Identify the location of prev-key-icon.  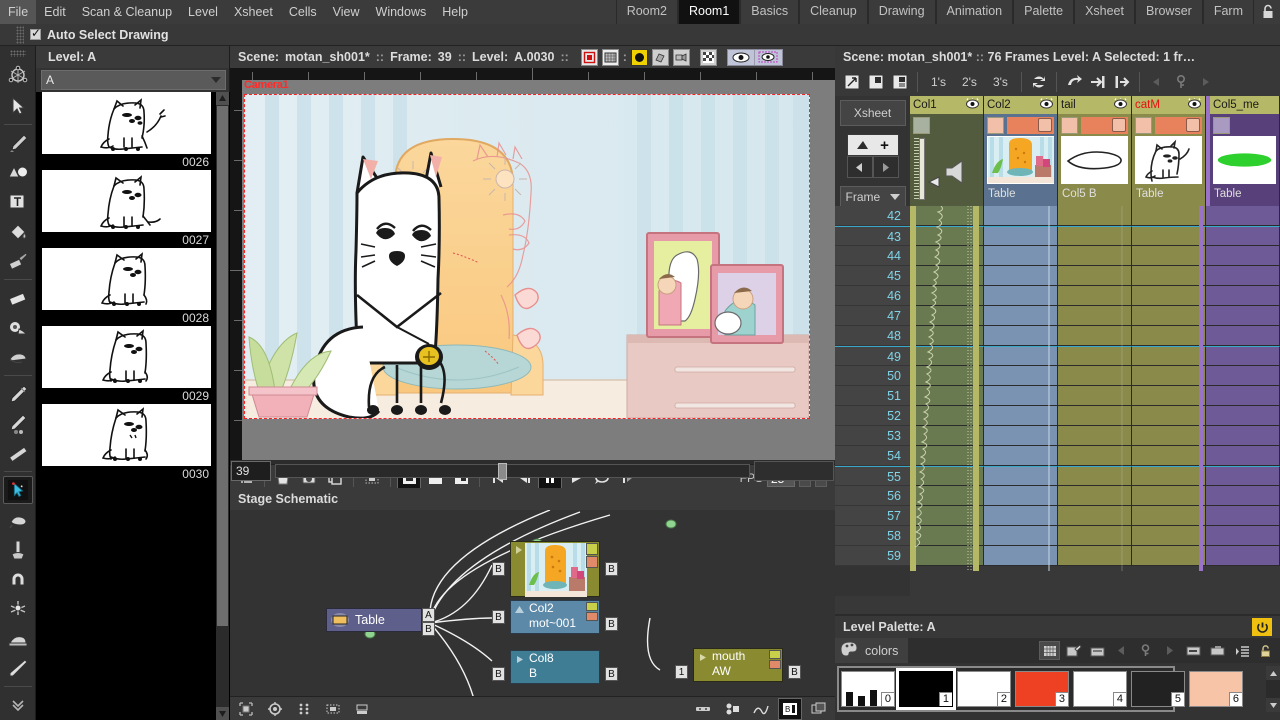
(1121, 650).